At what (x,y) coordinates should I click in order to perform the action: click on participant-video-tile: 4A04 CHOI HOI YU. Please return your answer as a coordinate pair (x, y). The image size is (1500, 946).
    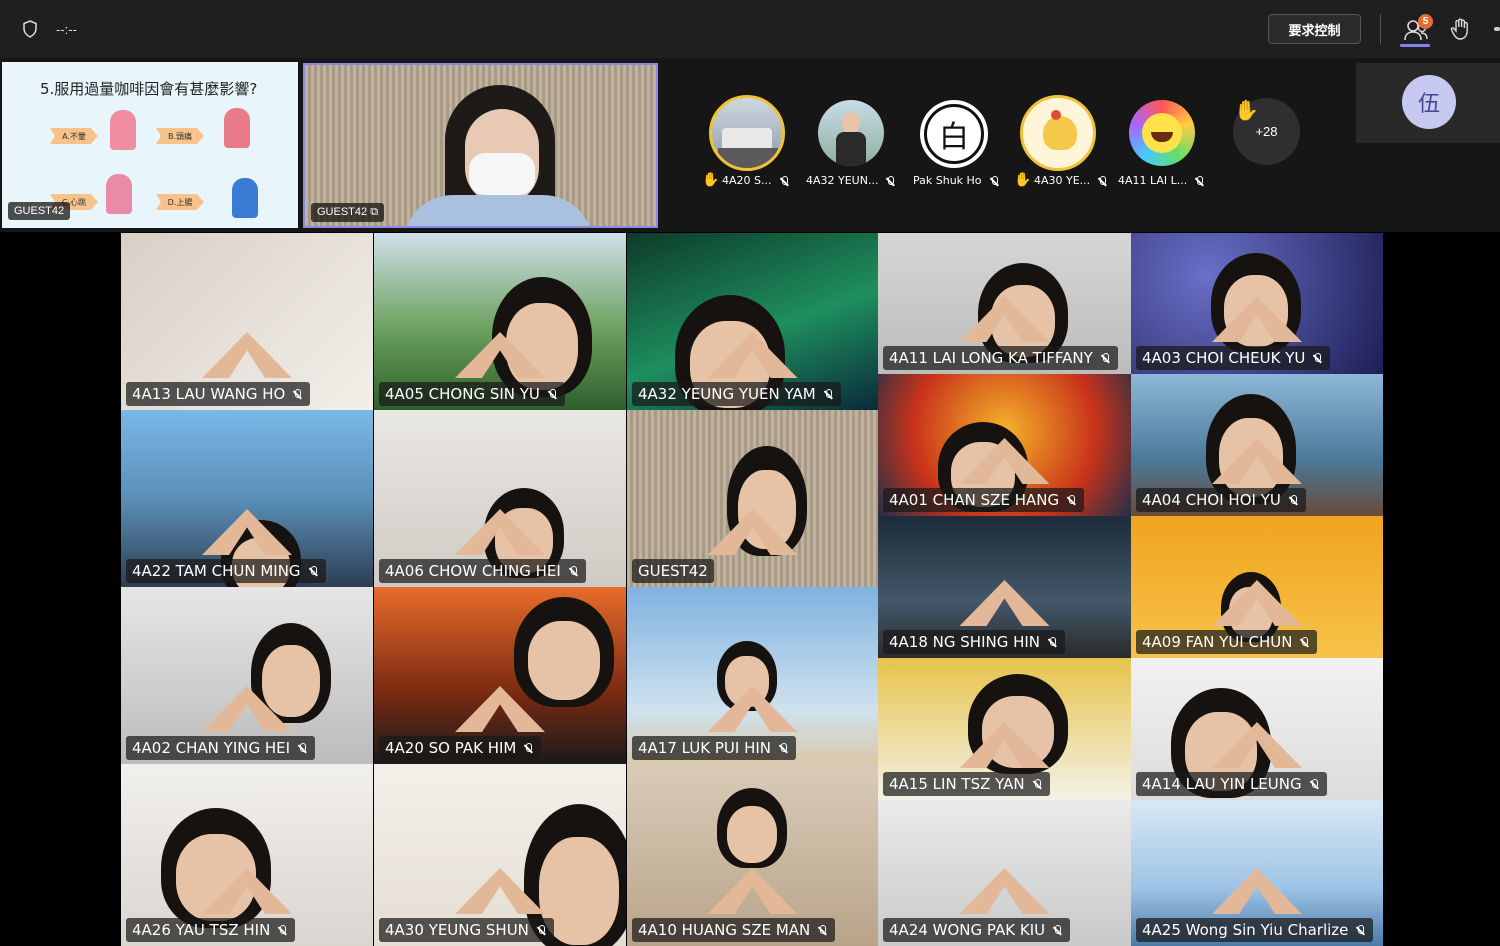
    Looking at the image, I should click on (1257, 445).